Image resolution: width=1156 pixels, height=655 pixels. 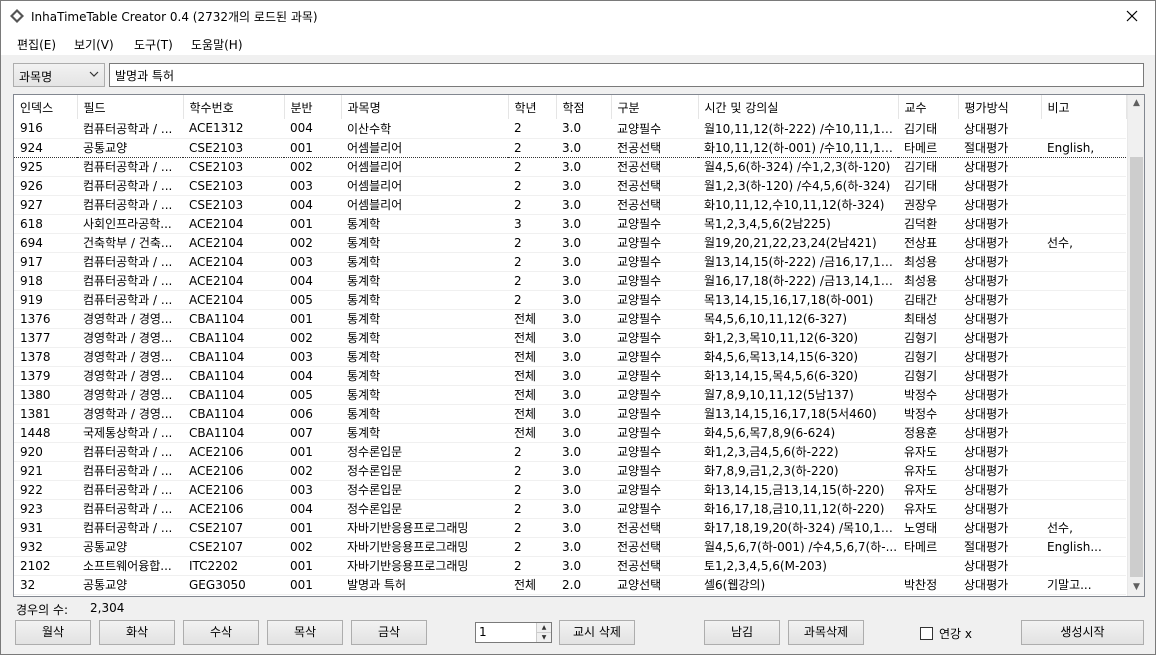 What do you see at coordinates (926, 633) in the screenshot?
I see `consecutive-checkbox` at bounding box center [926, 633].